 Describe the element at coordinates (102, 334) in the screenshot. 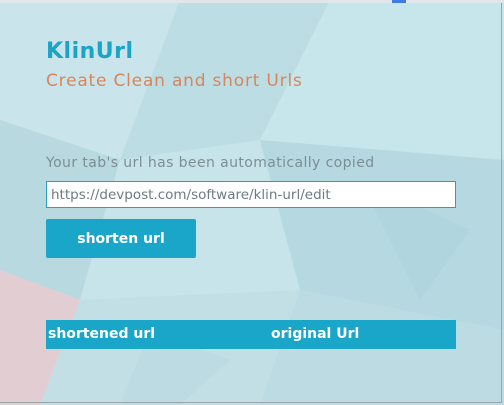

I see `column-header-shortened-url: shortened url` at that location.